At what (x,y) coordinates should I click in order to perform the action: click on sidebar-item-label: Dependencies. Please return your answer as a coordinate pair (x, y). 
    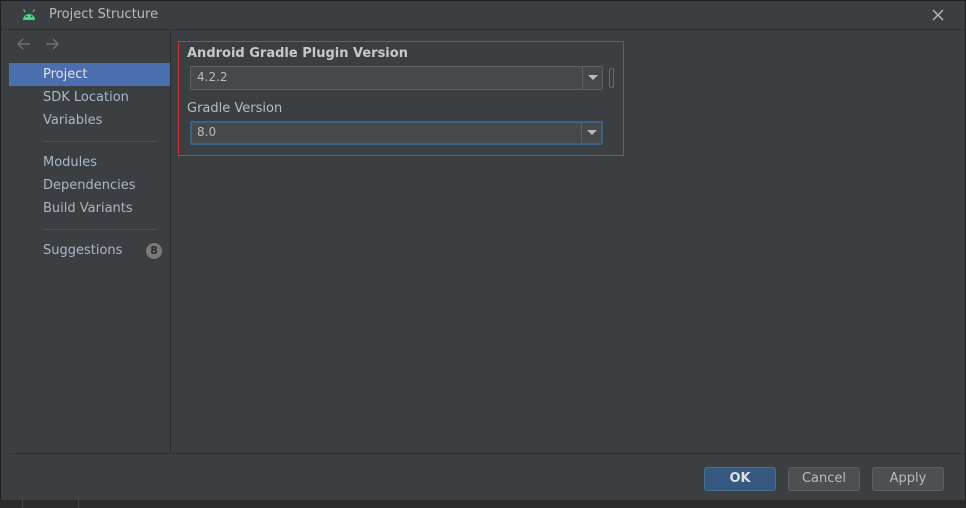
    Looking at the image, I should click on (89, 185).